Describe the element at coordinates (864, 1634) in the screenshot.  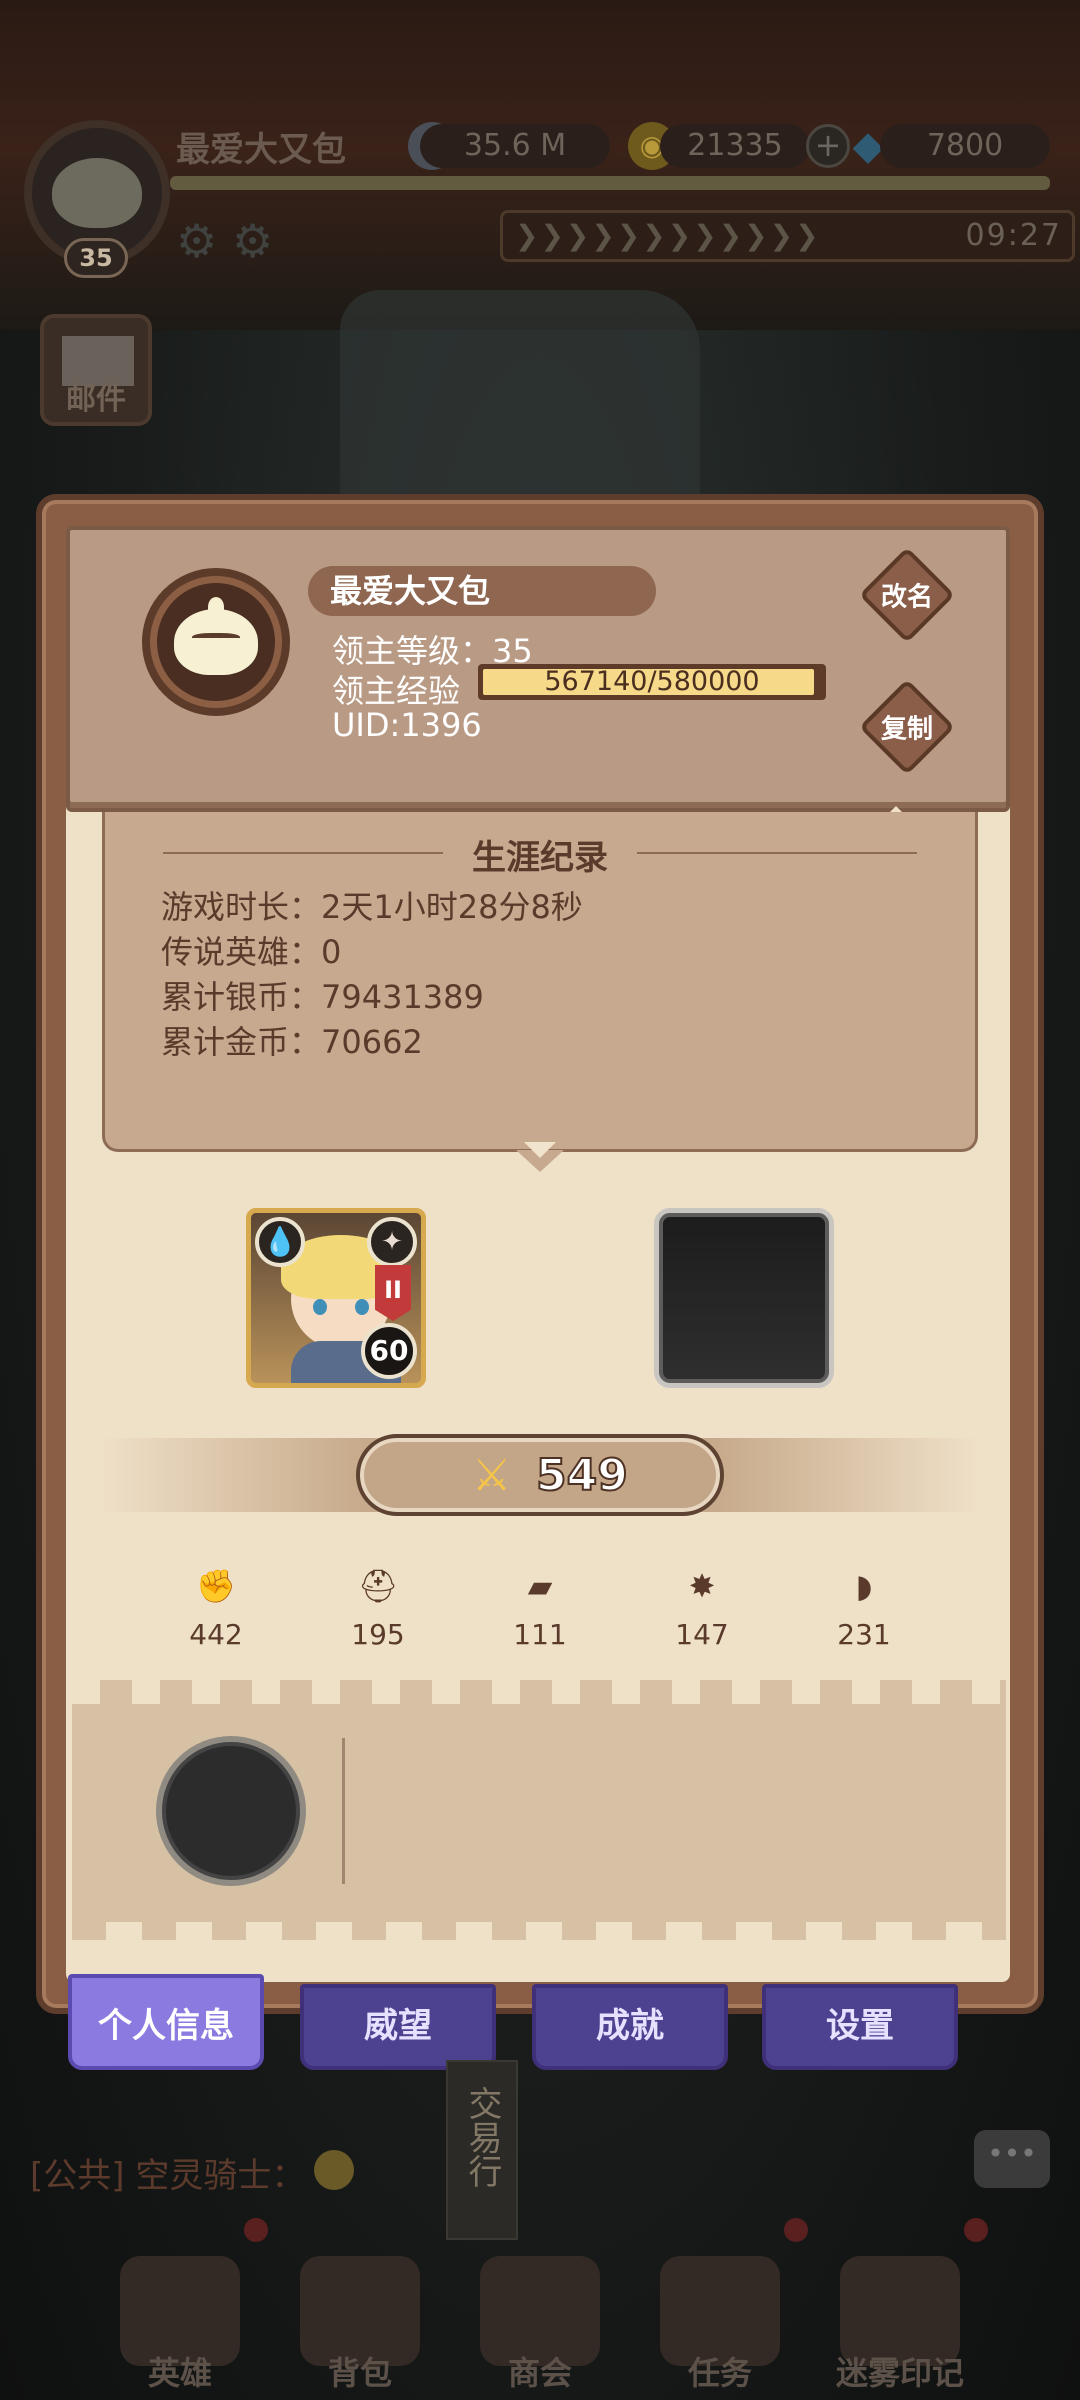
I see `stat-value: 231` at that location.